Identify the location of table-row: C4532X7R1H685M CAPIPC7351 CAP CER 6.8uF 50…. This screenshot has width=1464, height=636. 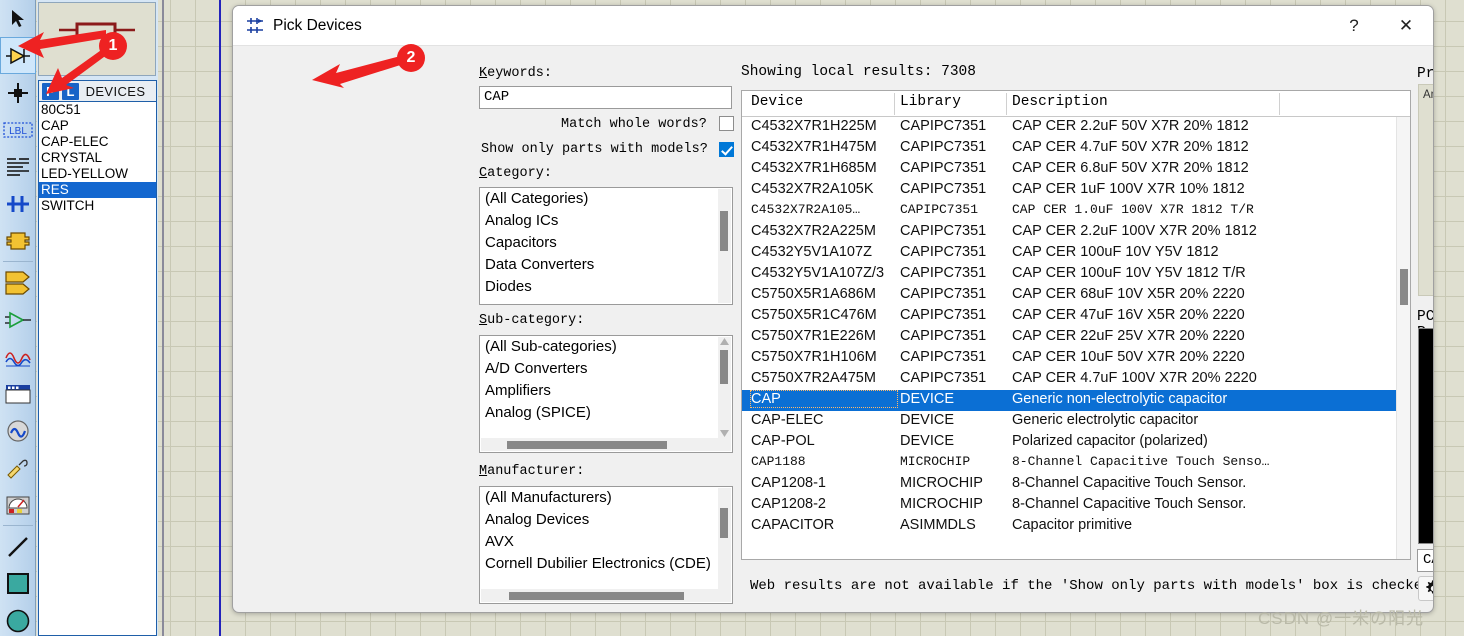
(1076, 169).